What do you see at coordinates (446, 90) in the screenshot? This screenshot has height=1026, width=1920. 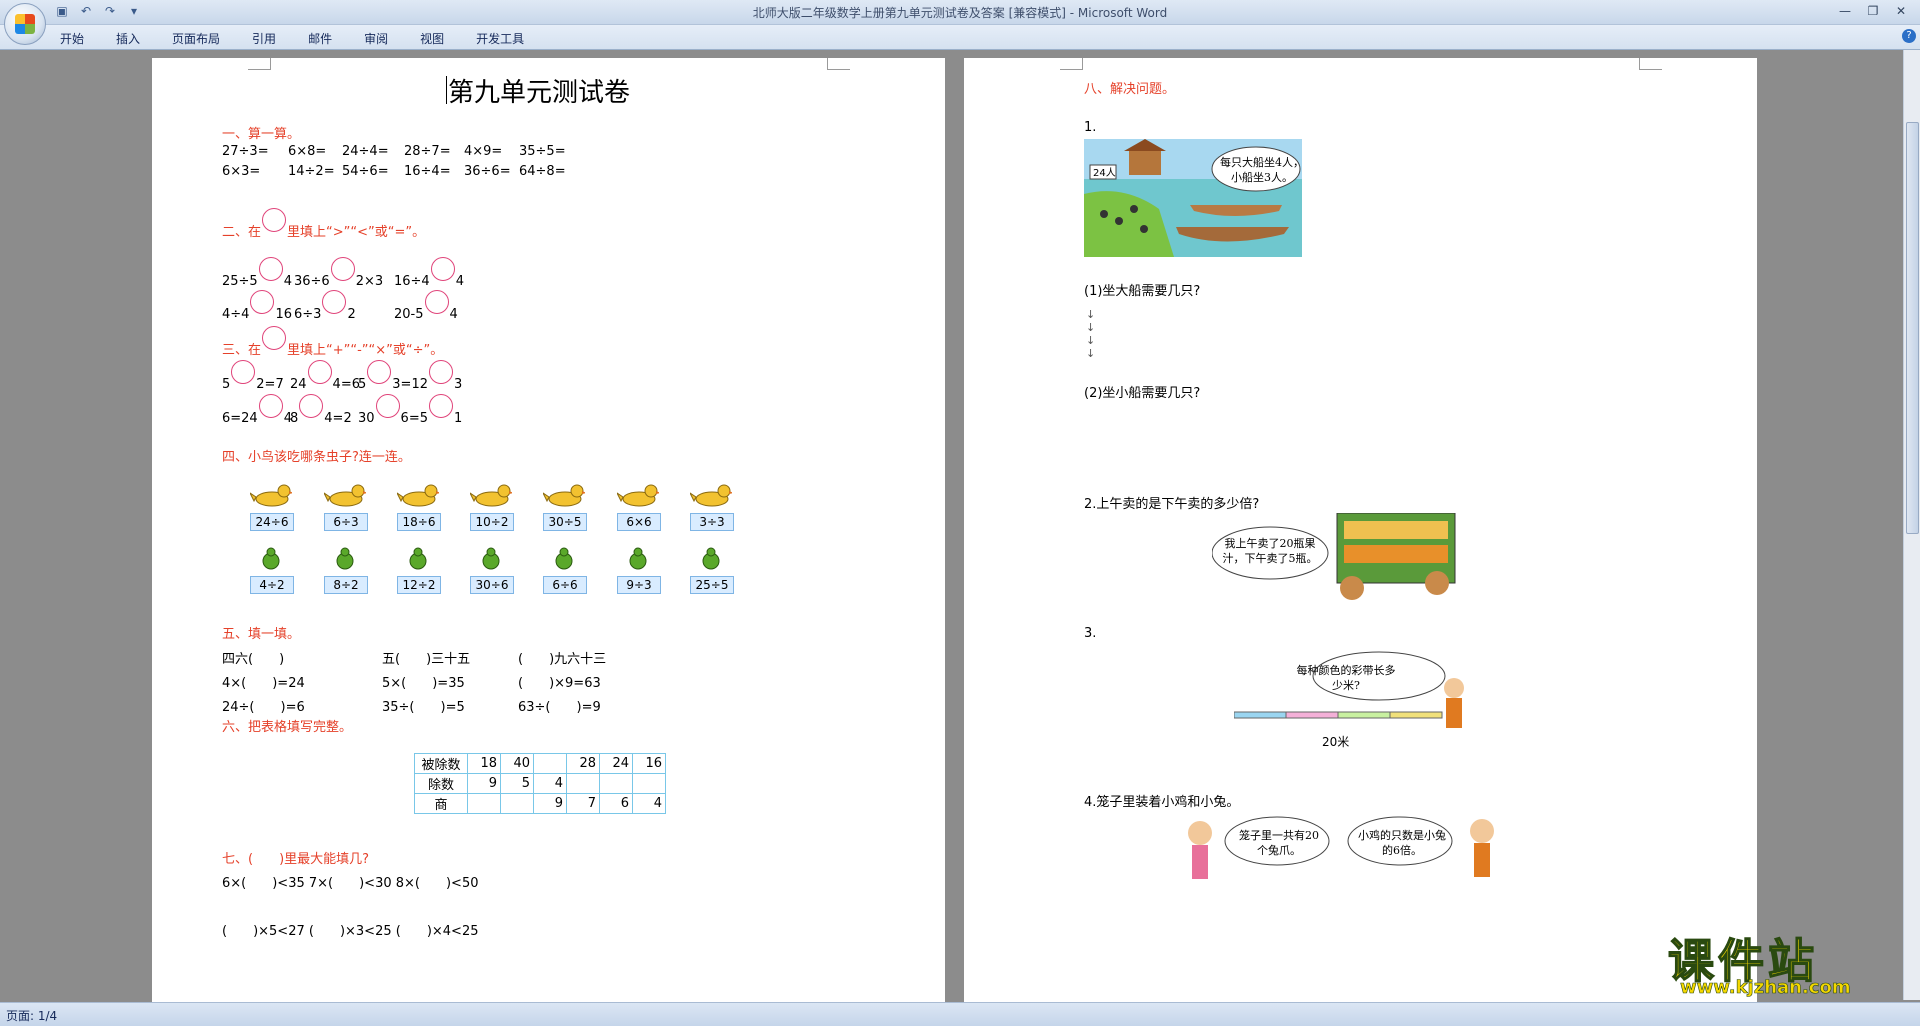 I see `text-cursor` at bounding box center [446, 90].